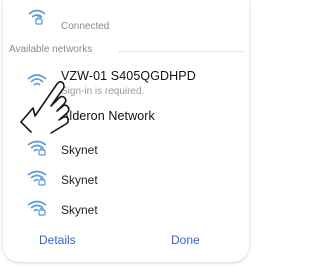 The width and height of the screenshot is (320, 266). I want to click on connected-status: Connected, so click(85, 26).